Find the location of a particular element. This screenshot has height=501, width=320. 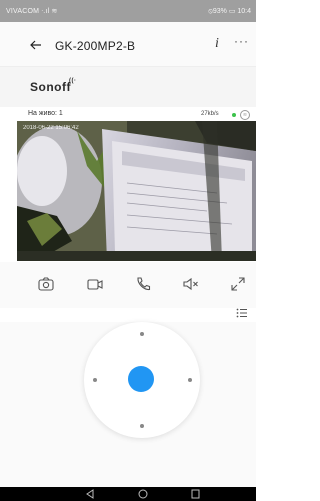

ptz-right-dot is located at coordinates (190, 380).